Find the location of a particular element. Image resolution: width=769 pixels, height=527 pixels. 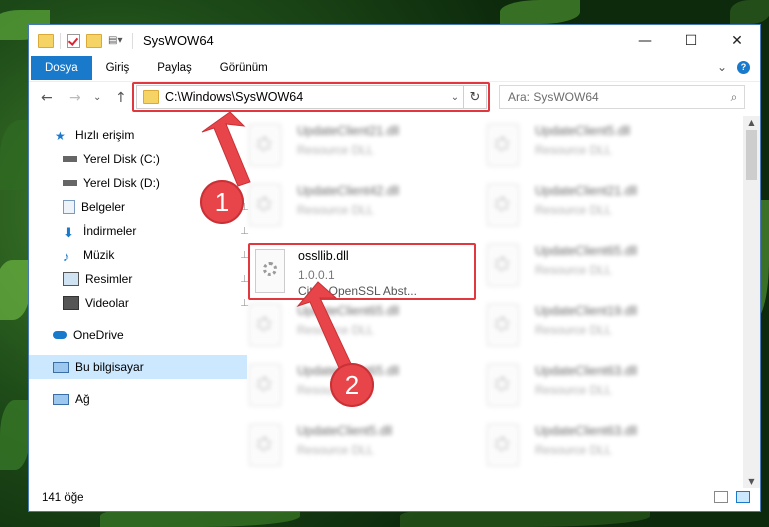

tab-view: Görünüm is located at coordinates (244, 68).